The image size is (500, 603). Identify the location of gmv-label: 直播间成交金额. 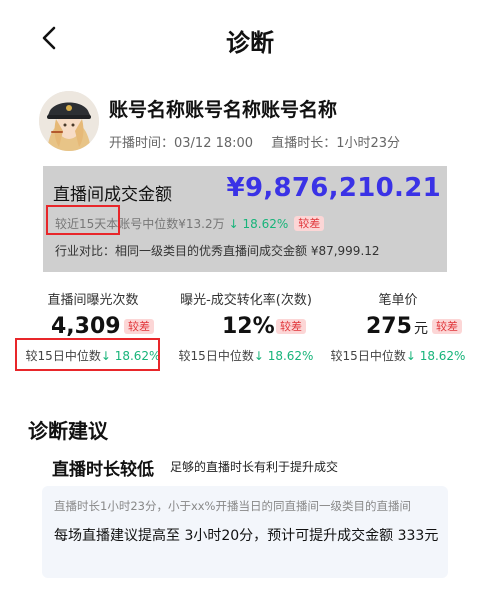
(112, 195).